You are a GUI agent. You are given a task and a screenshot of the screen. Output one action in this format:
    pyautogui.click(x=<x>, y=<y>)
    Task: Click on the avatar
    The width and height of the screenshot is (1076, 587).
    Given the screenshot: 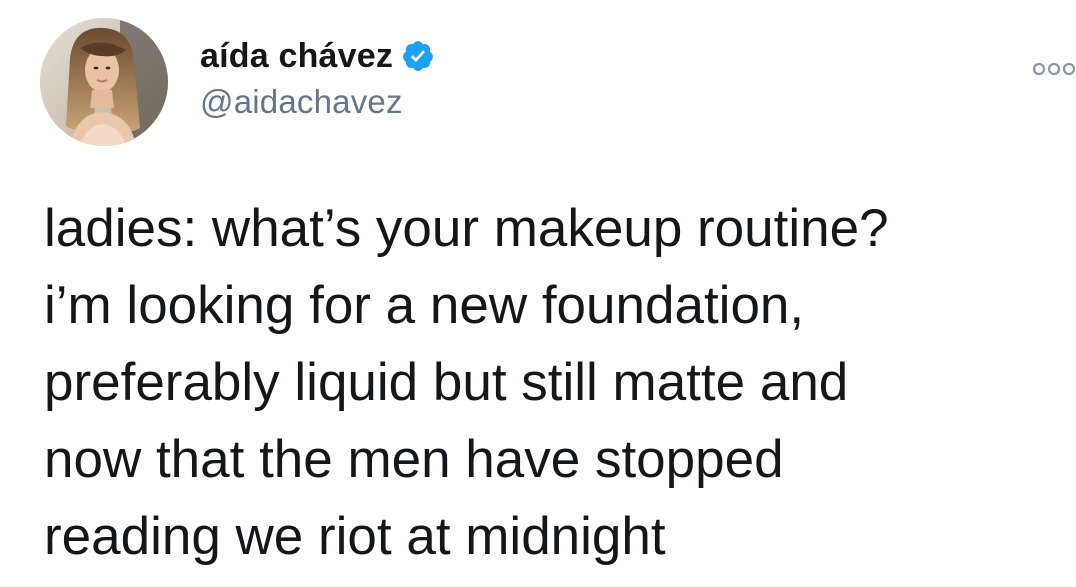 What is the action you would take?
    pyautogui.click(x=104, y=82)
    